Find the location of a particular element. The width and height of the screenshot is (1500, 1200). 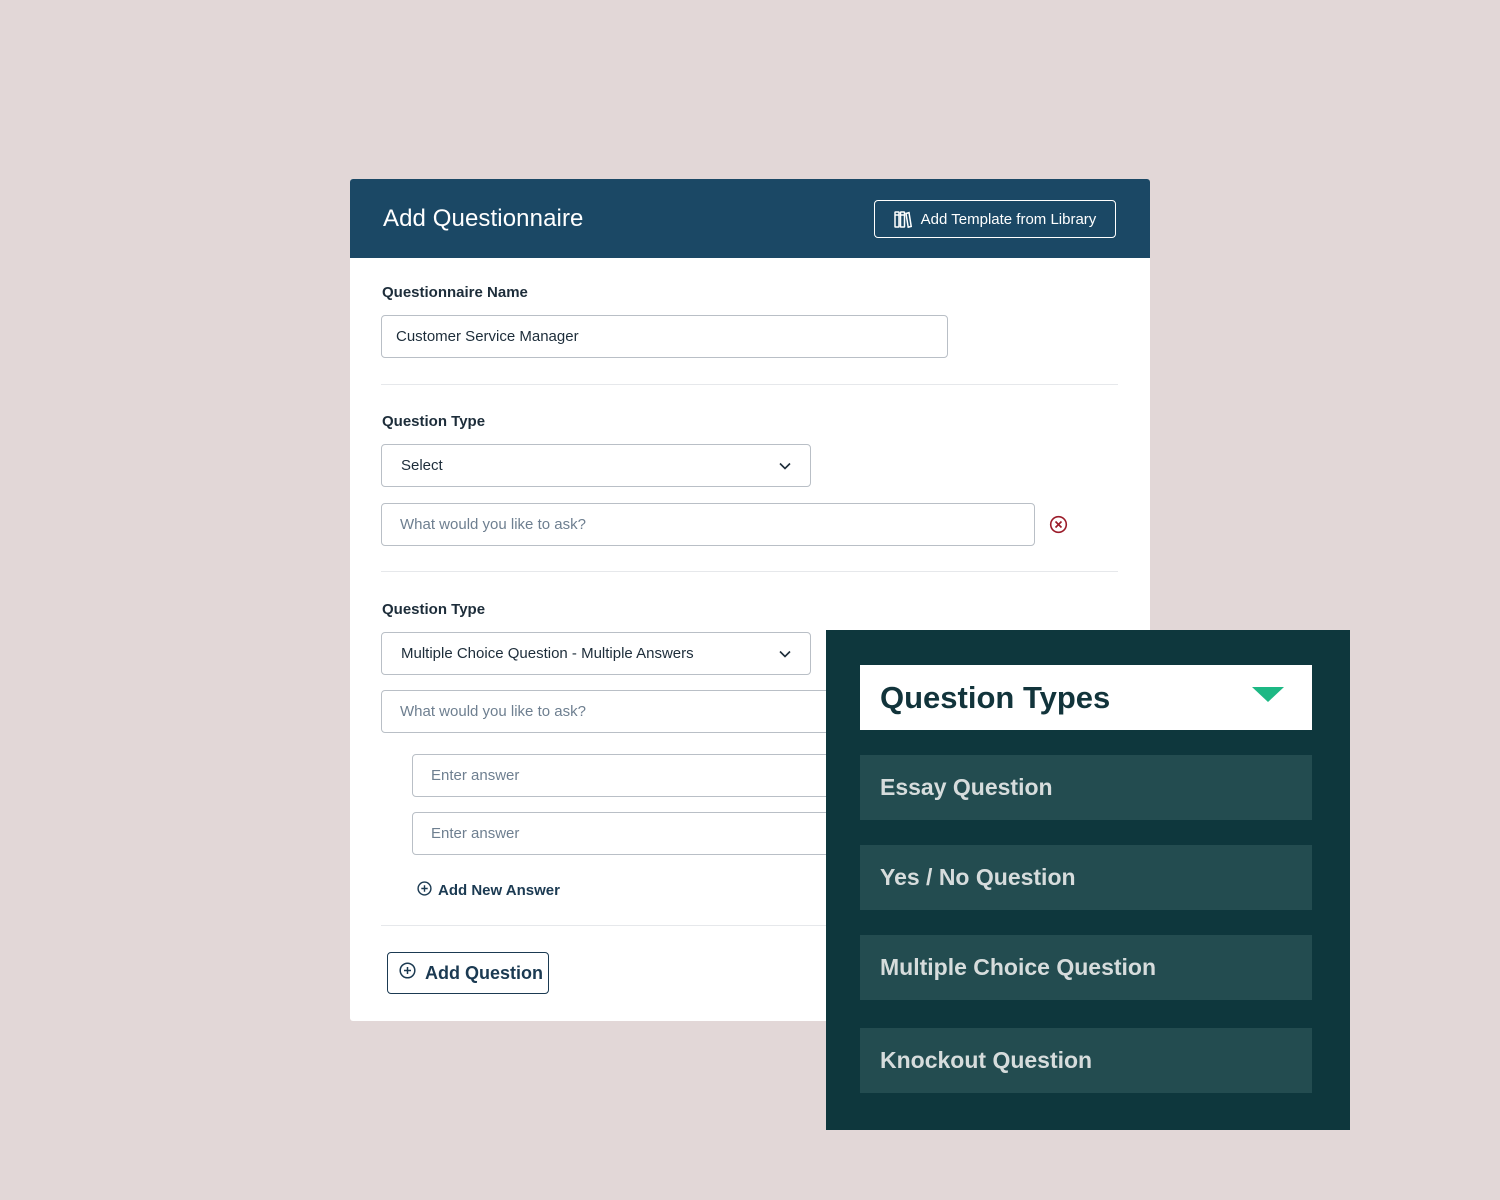

question-type-select: Select is located at coordinates (596, 465).